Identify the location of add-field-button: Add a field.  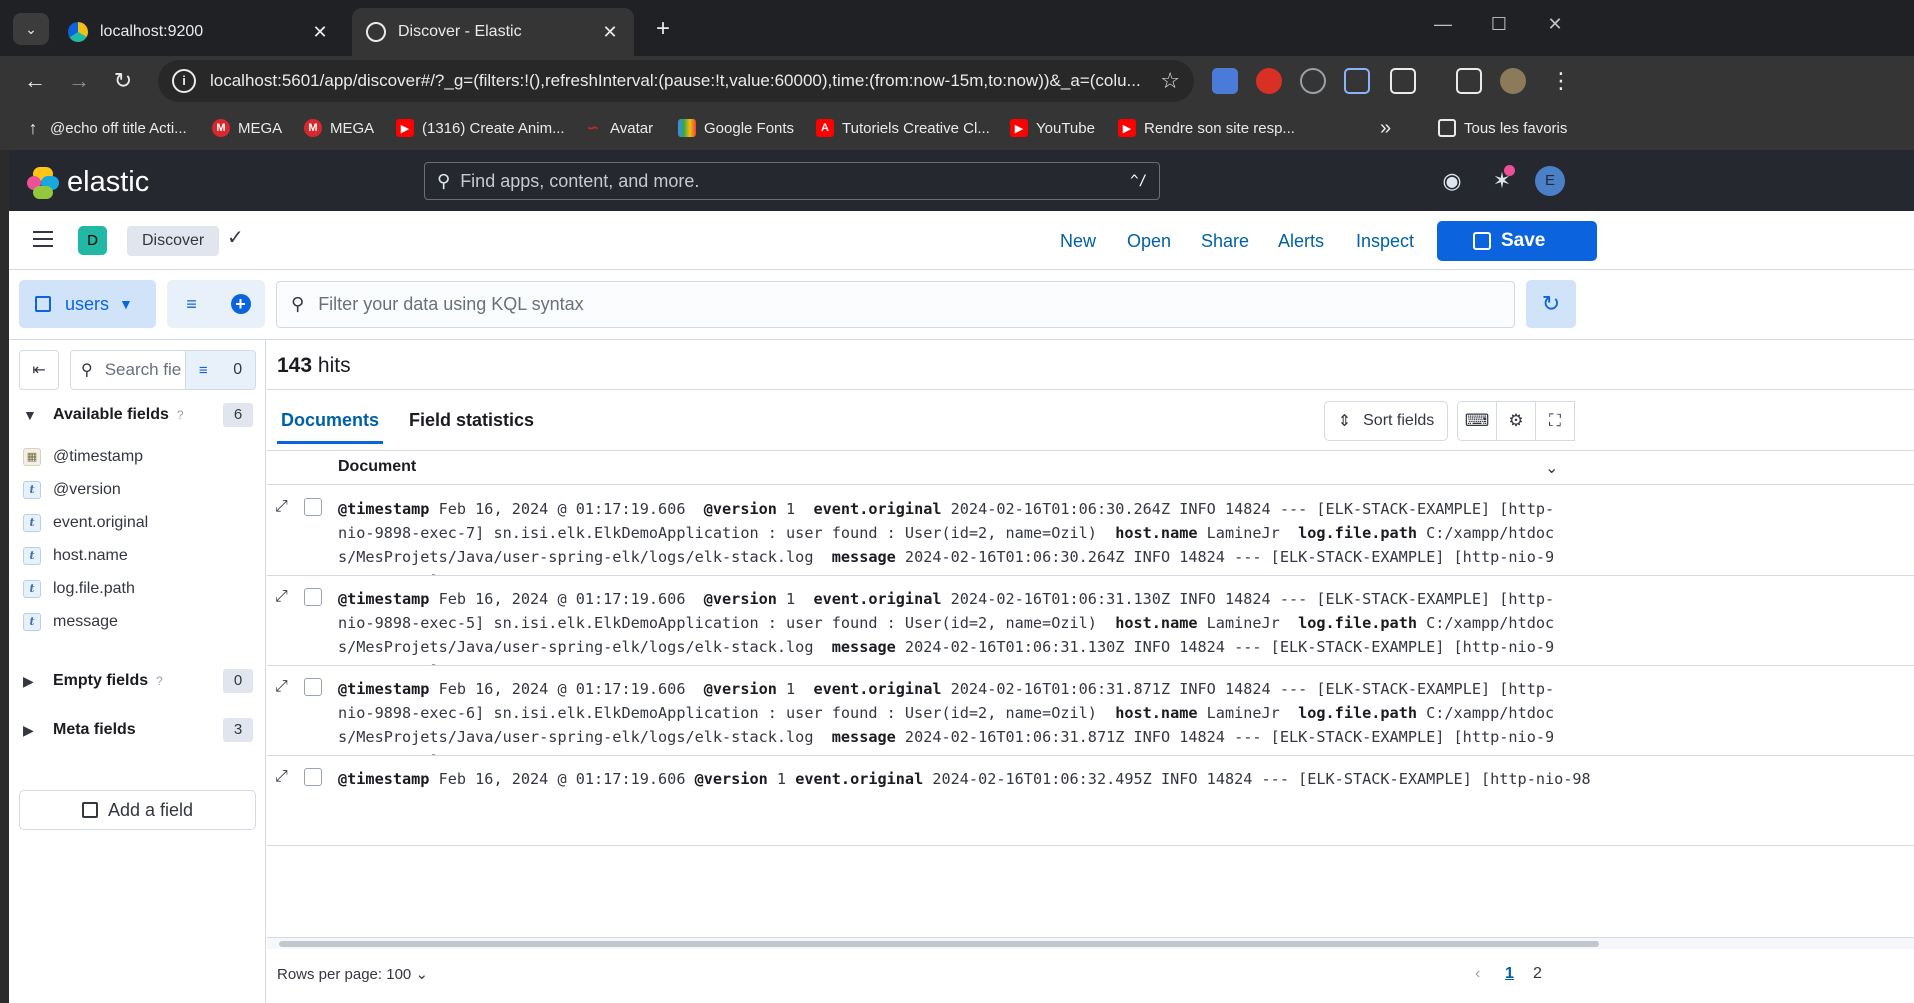
(137, 810).